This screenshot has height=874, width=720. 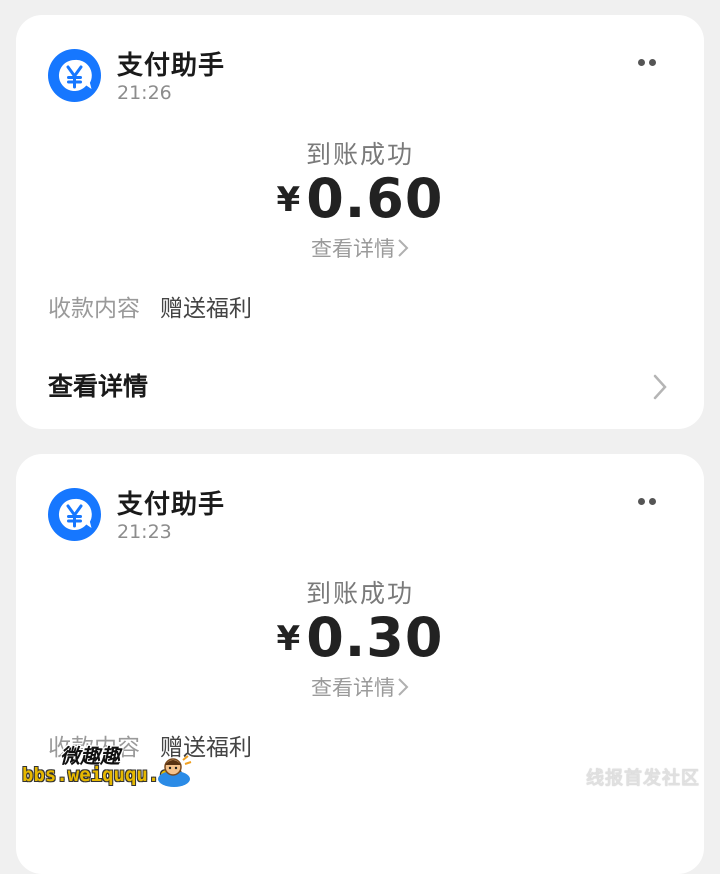 I want to click on field-label: 收款内容, so click(x=94, y=309).